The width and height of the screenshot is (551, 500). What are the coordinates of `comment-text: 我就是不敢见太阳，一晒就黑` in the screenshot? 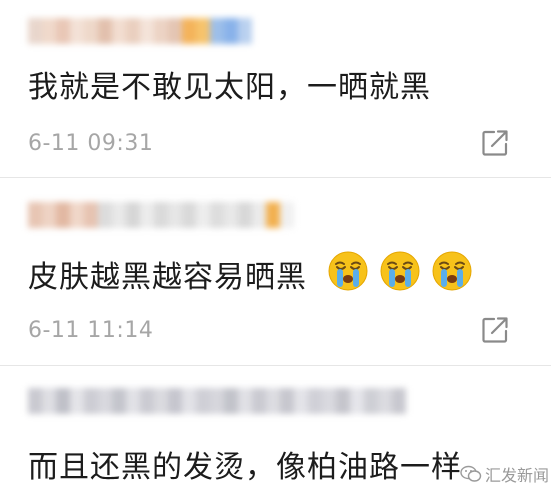 It's located at (229, 87).